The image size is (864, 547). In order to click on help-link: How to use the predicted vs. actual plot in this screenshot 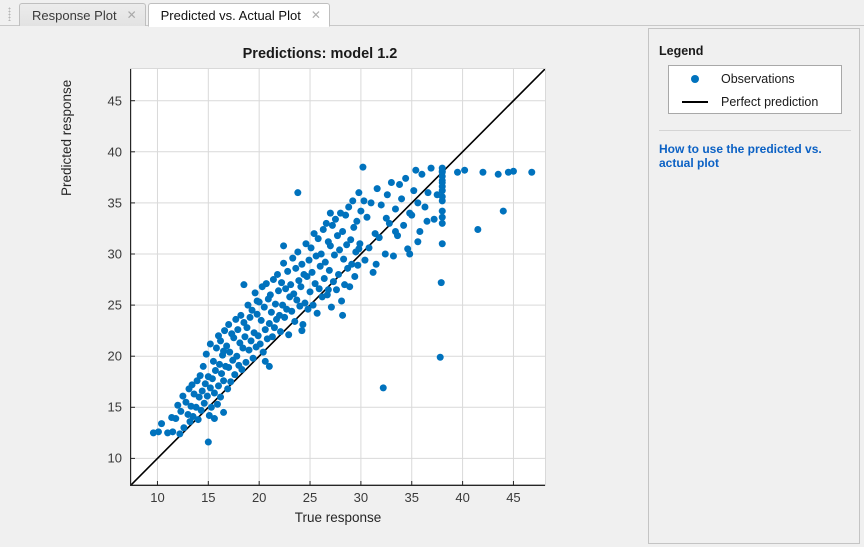, I will do `click(756, 156)`.